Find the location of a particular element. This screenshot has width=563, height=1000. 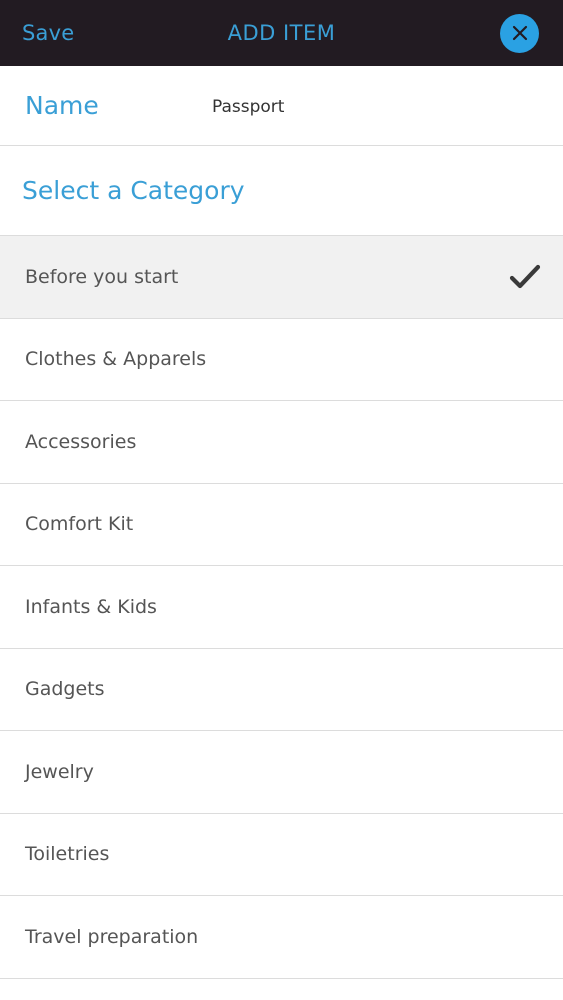

category-item-label: Before you start is located at coordinates (102, 276).